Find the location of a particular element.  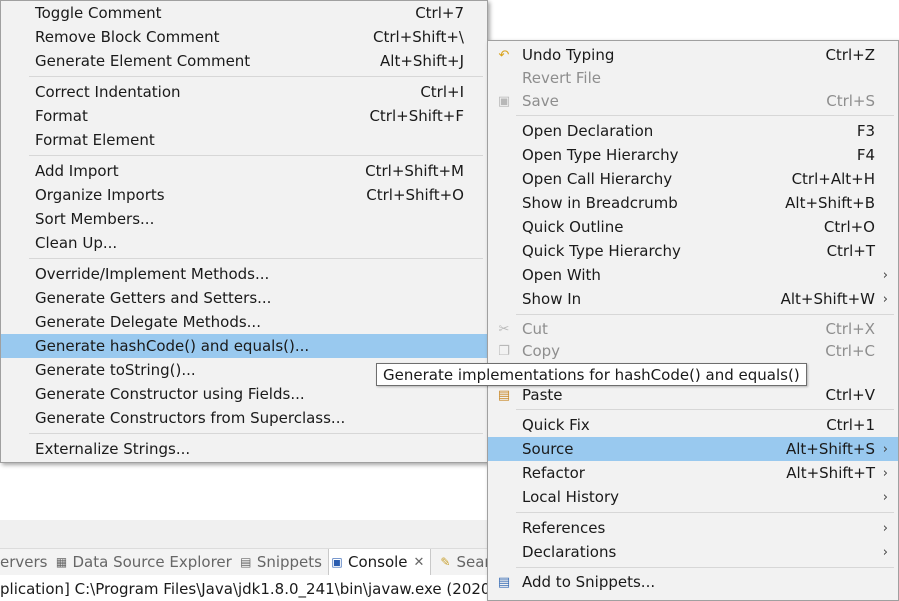

menu-item-shortcut: Ctrl+T is located at coordinates (850, 251).